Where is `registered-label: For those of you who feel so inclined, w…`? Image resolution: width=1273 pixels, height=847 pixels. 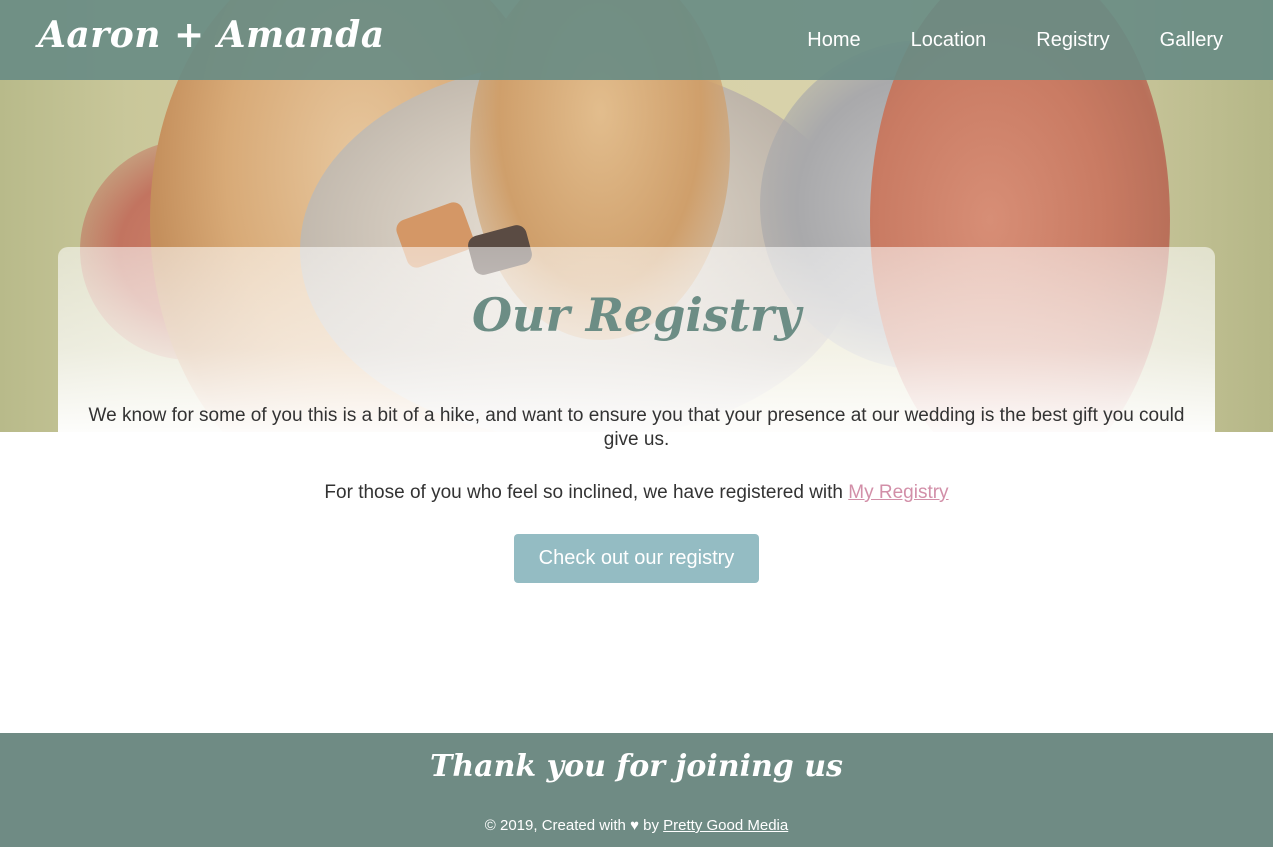
registered-label: For those of you who feel so inclined, w… is located at coordinates (586, 492).